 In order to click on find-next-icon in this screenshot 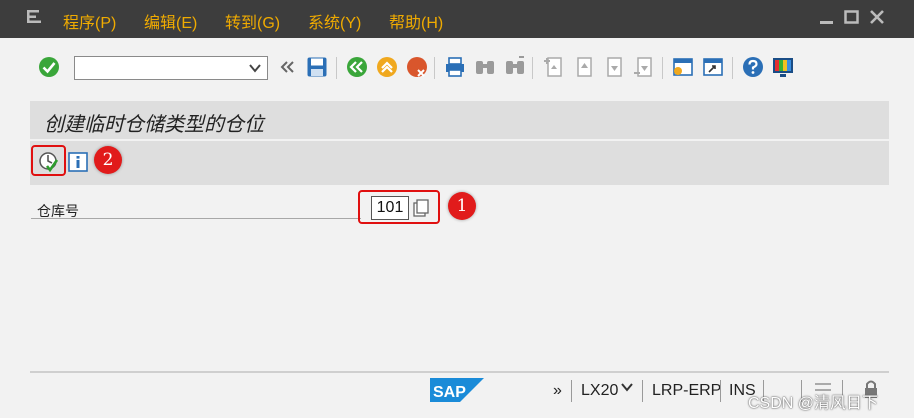, I will do `click(515, 67)`.